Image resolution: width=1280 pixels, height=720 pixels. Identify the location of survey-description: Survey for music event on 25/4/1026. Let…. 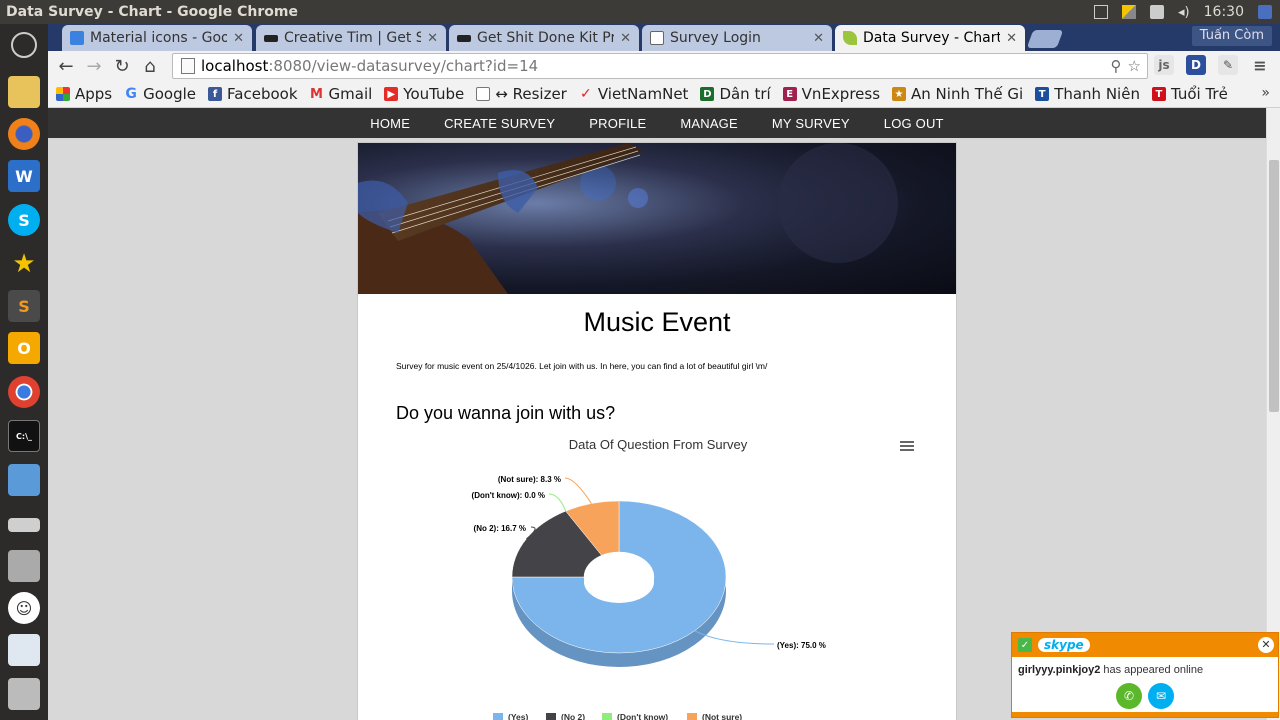
(582, 366).